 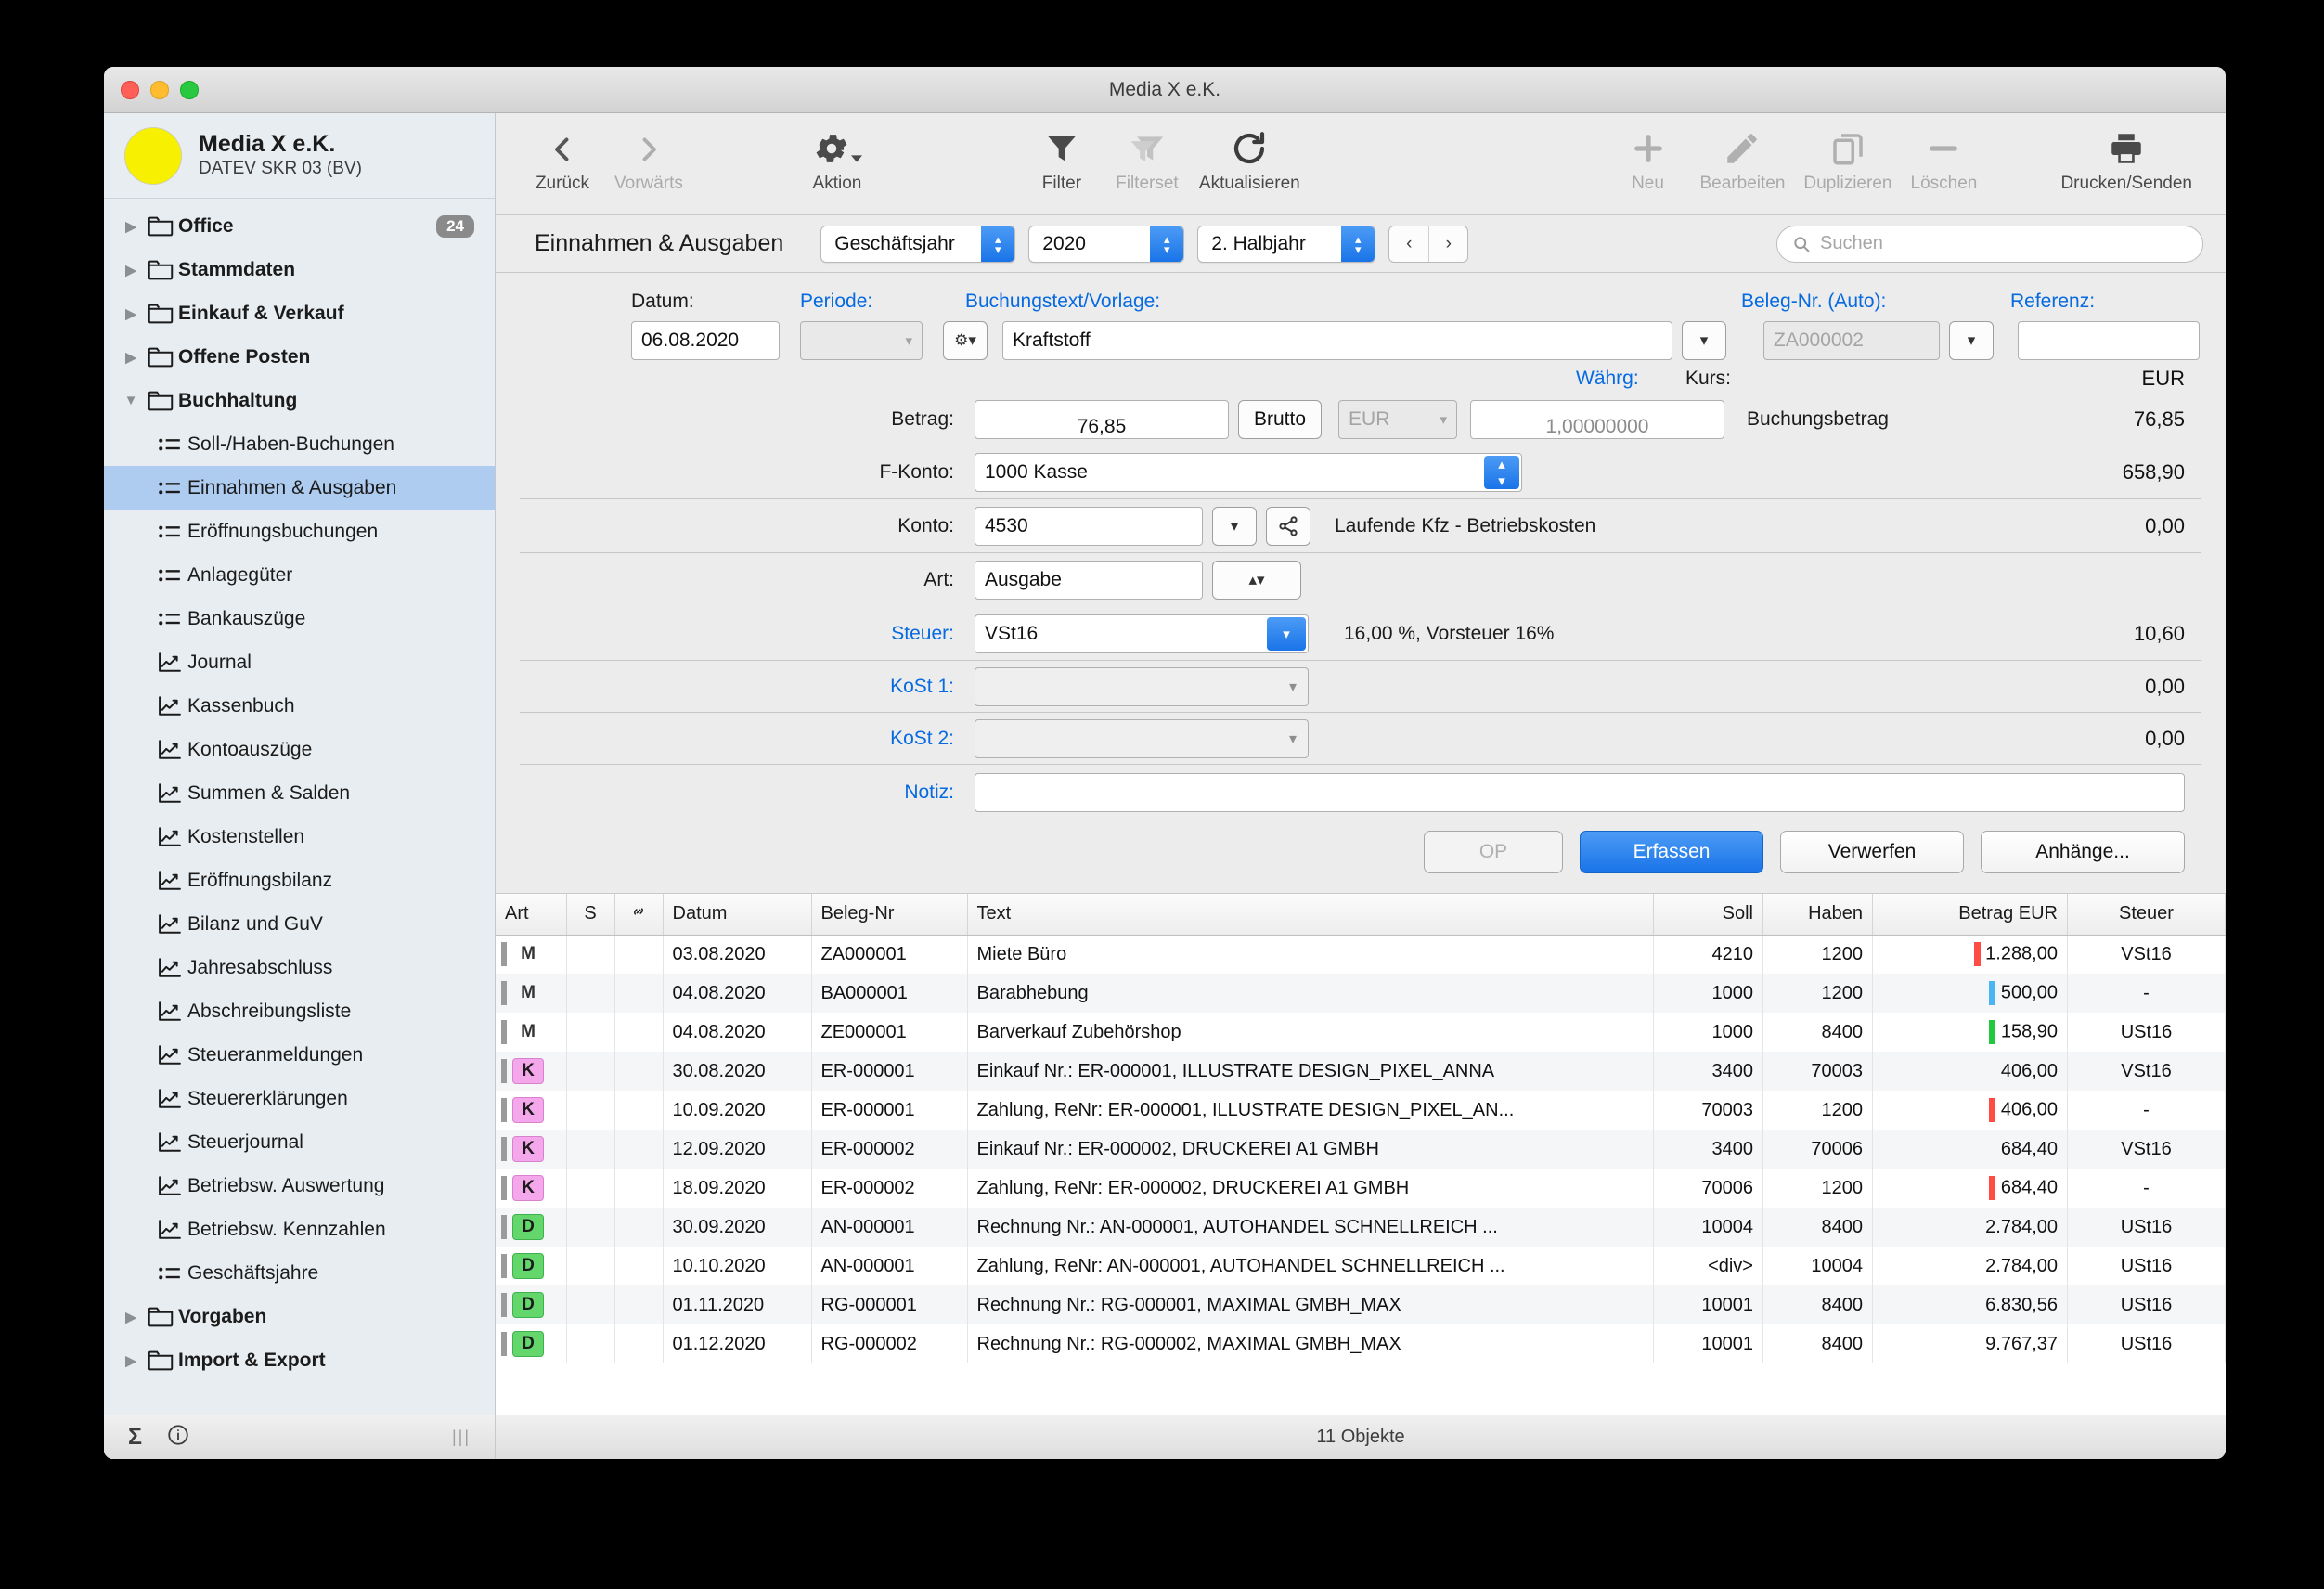 I want to click on sidebar-item-summen-salden: Summen & Salden, so click(x=299, y=793).